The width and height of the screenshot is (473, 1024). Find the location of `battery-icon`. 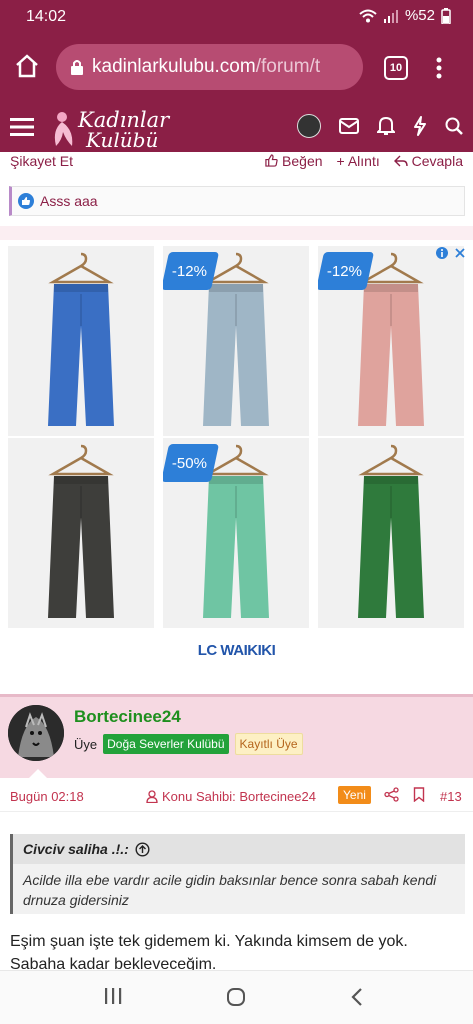

battery-icon is located at coordinates (446, 15).